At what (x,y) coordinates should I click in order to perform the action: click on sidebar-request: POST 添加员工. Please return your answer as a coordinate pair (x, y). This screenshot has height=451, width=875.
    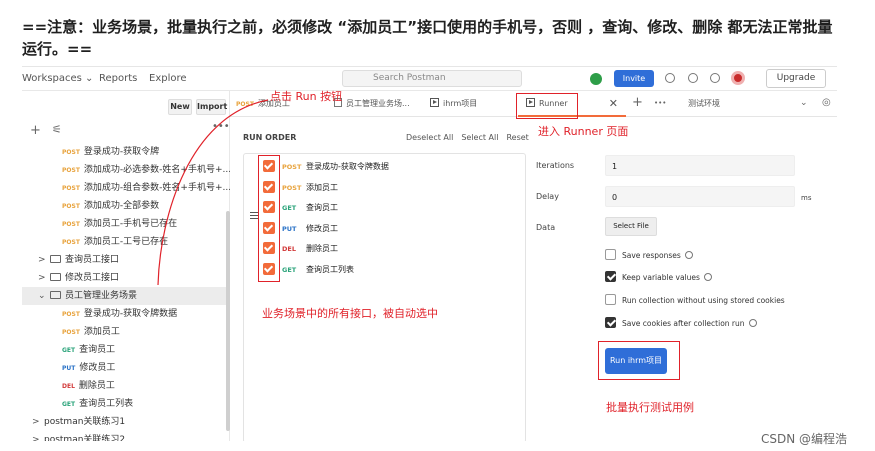
    Looking at the image, I should click on (126, 332).